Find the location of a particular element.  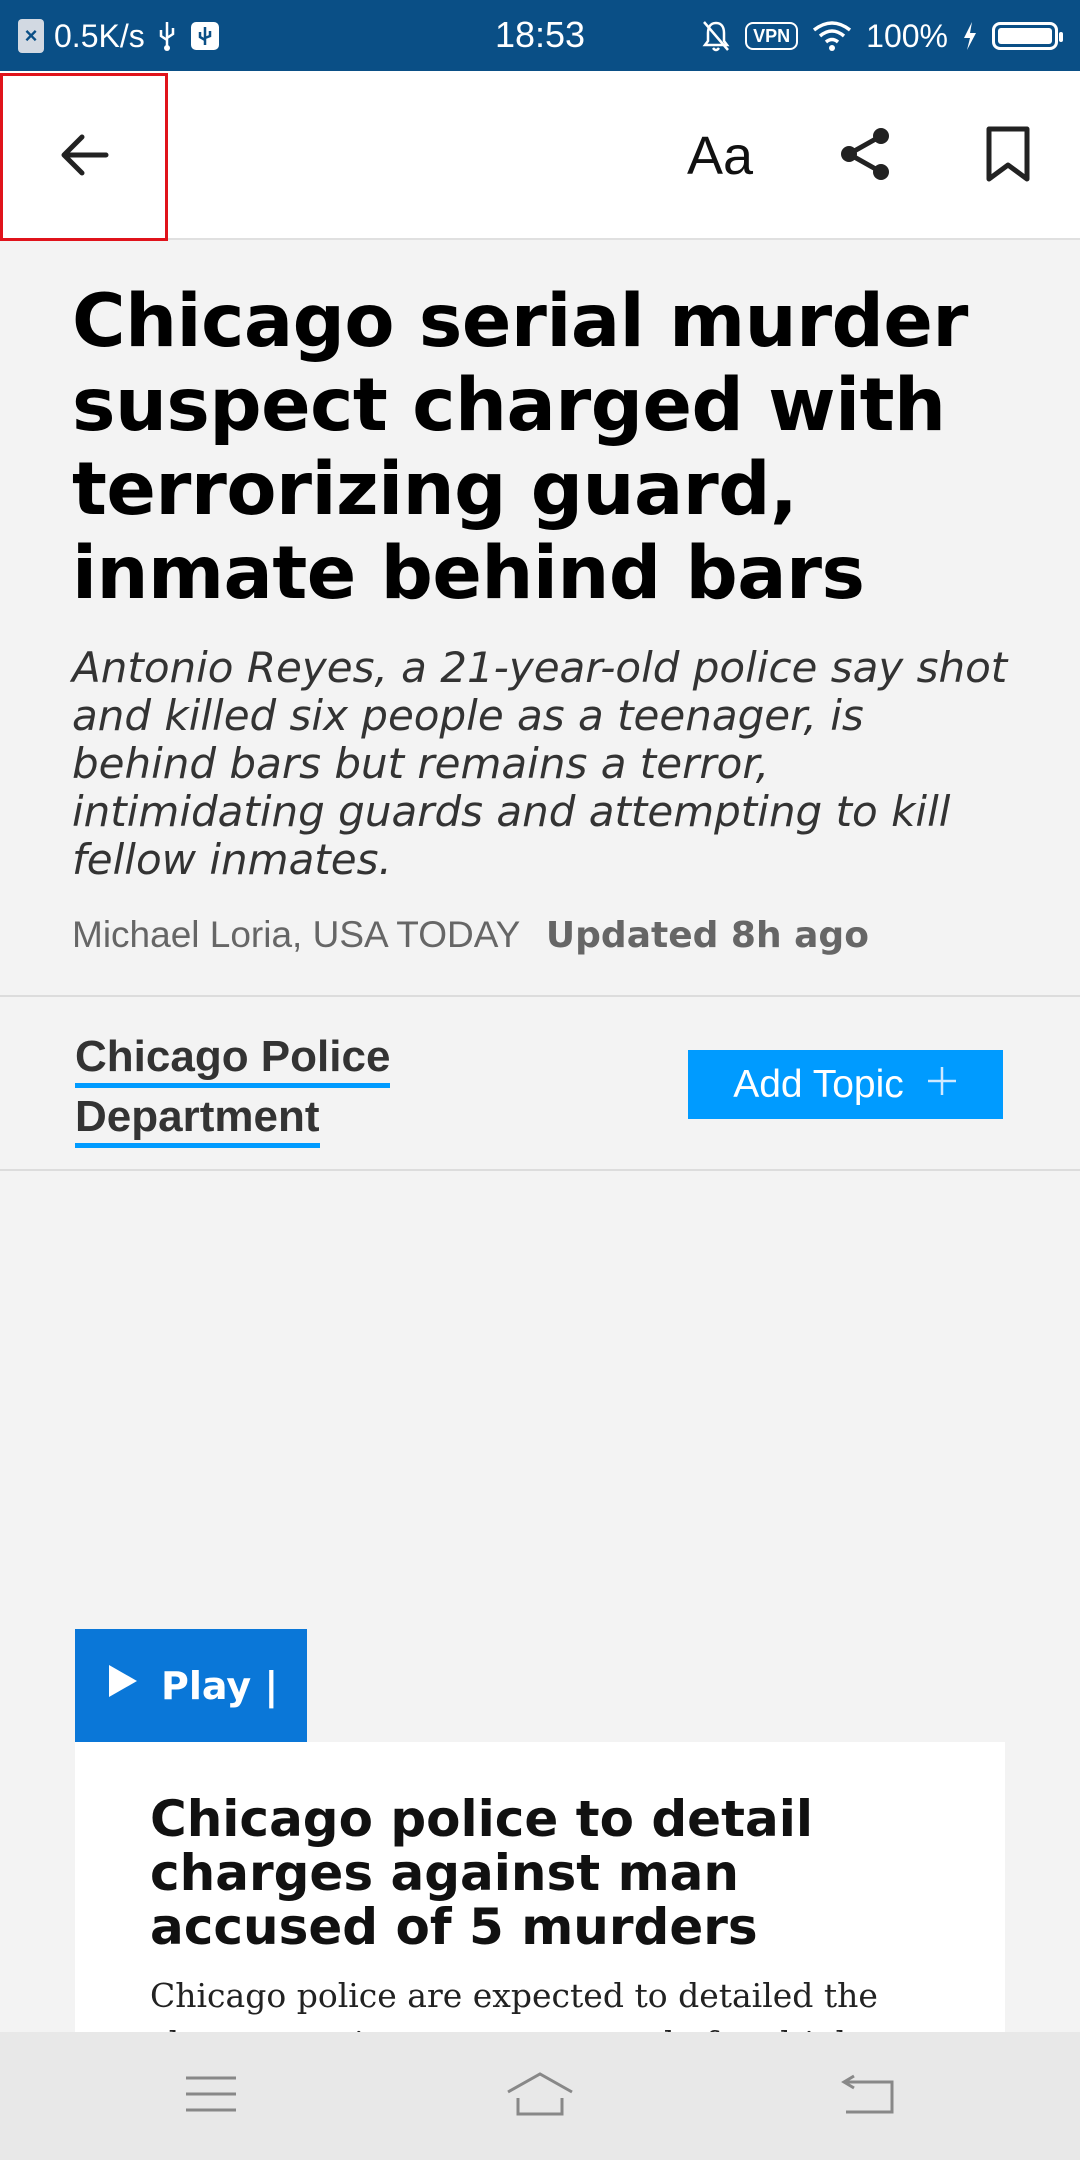

vpn-icon: VPN is located at coordinates (772, 36).